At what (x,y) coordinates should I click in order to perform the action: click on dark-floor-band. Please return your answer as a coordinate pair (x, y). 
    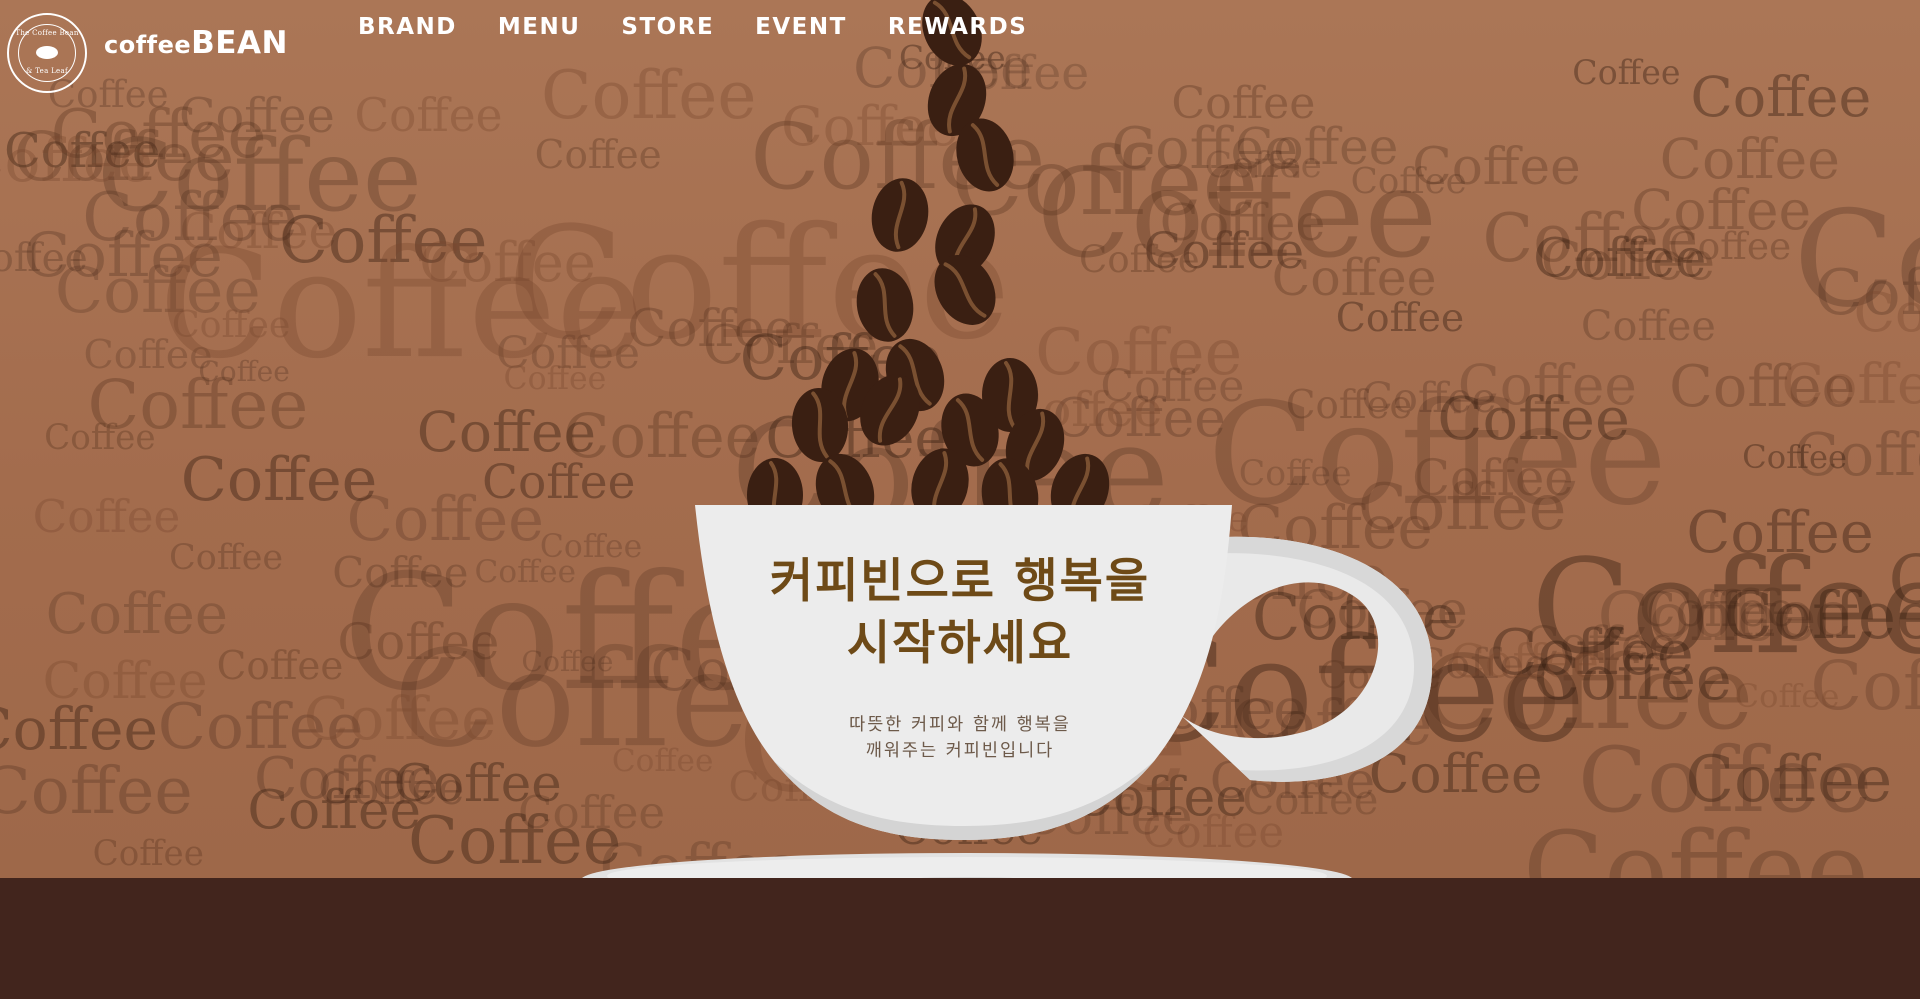
    Looking at the image, I should click on (960, 938).